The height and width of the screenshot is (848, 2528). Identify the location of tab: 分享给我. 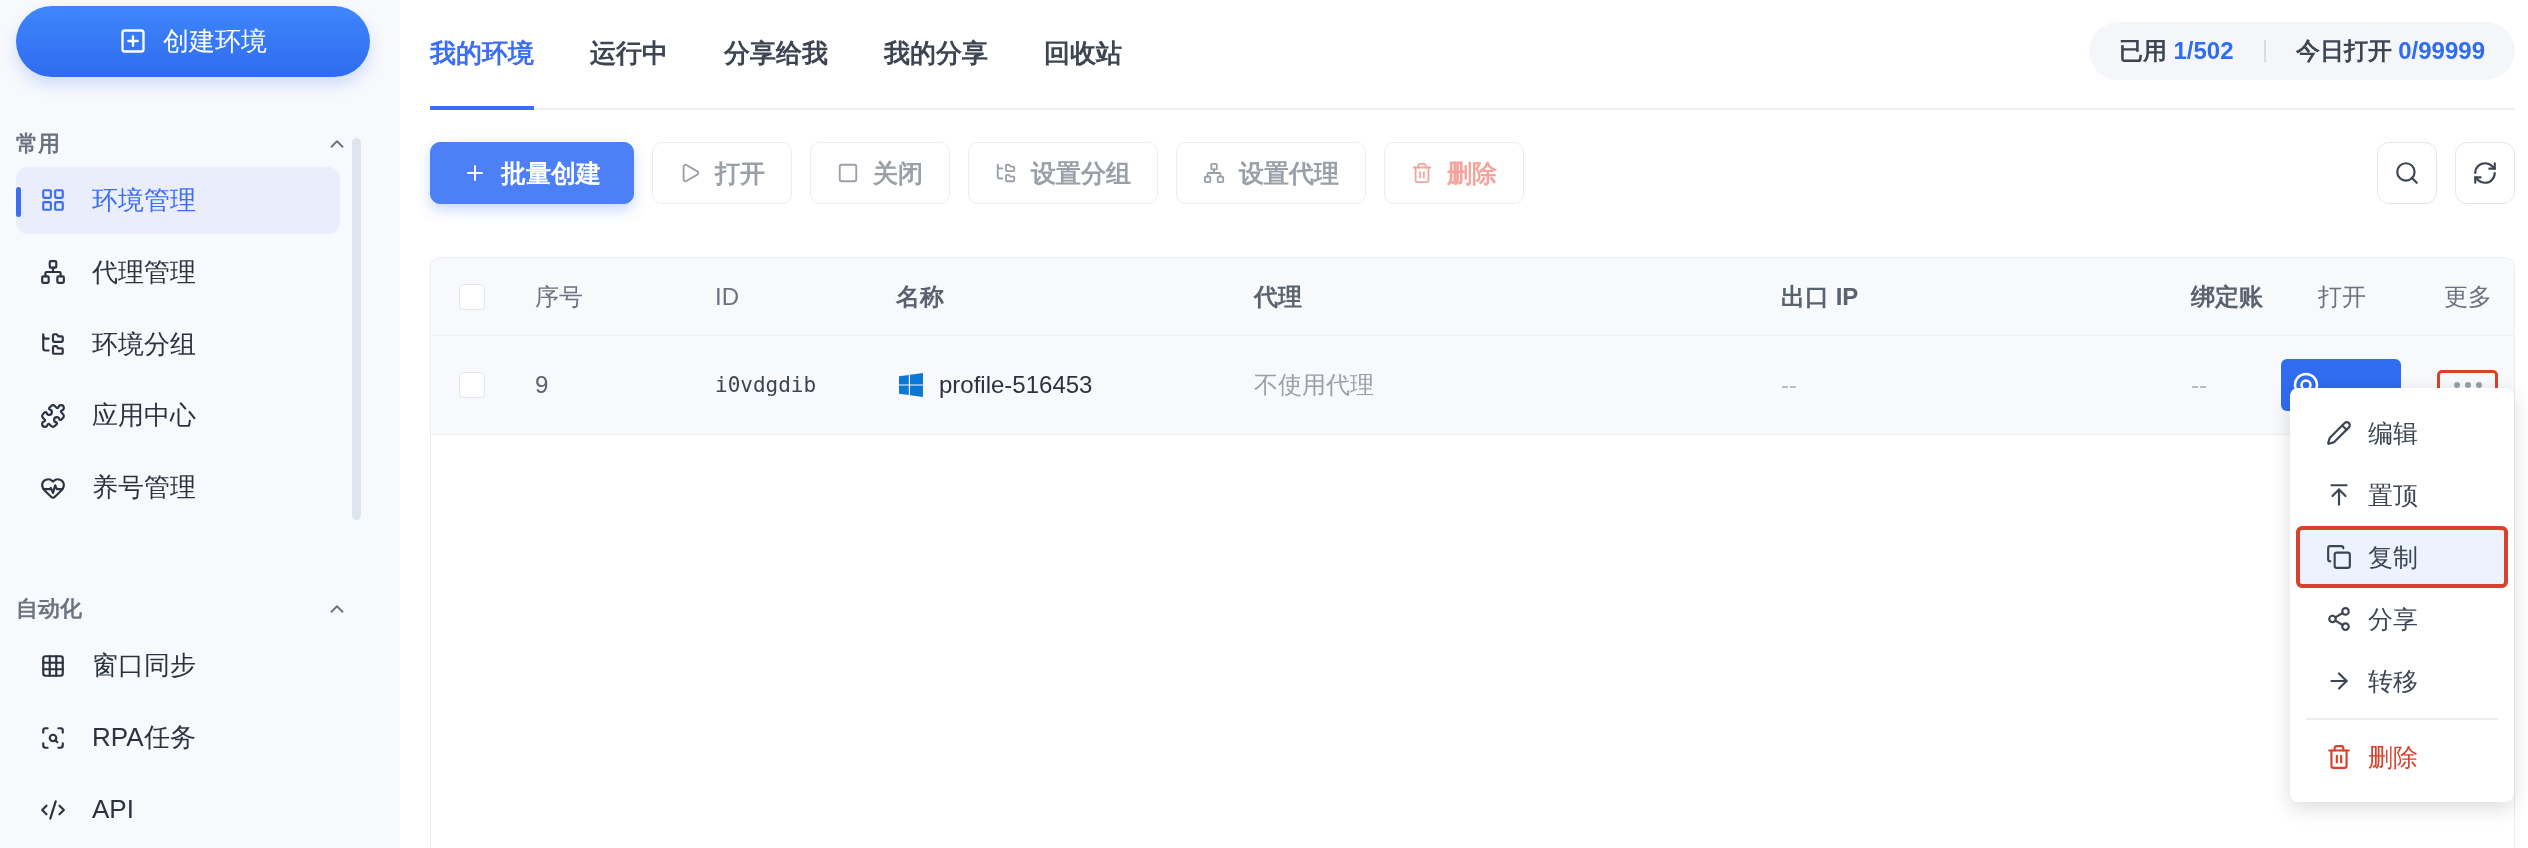
(776, 55).